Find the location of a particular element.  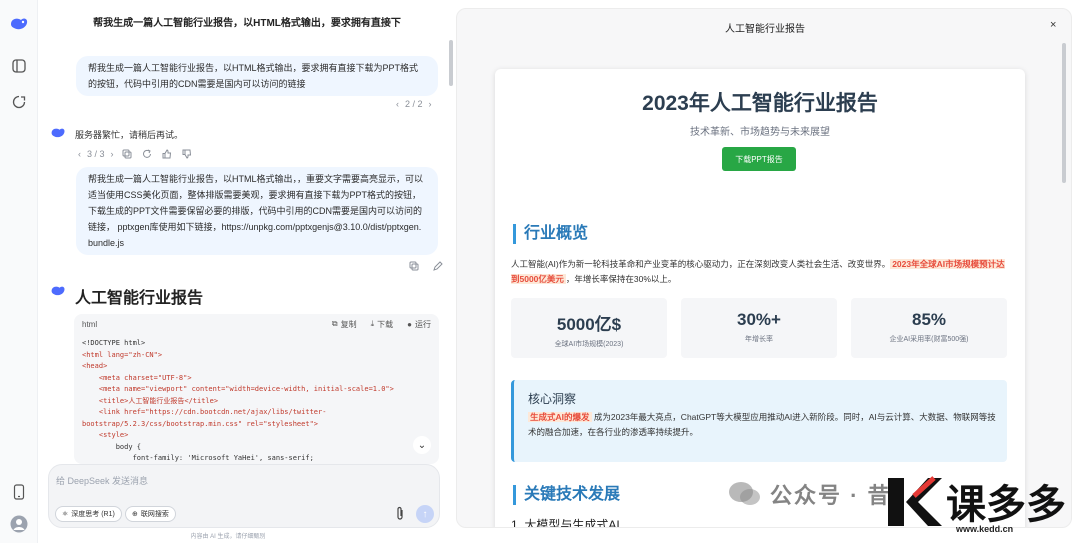

chevron-down-icon: ⌄ is located at coordinates (422, 445).